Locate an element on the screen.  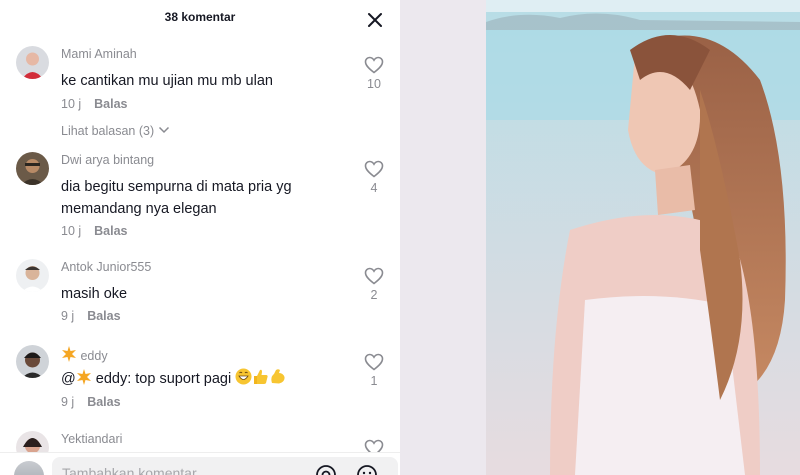
comment-text: ke cantikan mu ujian mu mb ulan is located at coordinates (167, 81).